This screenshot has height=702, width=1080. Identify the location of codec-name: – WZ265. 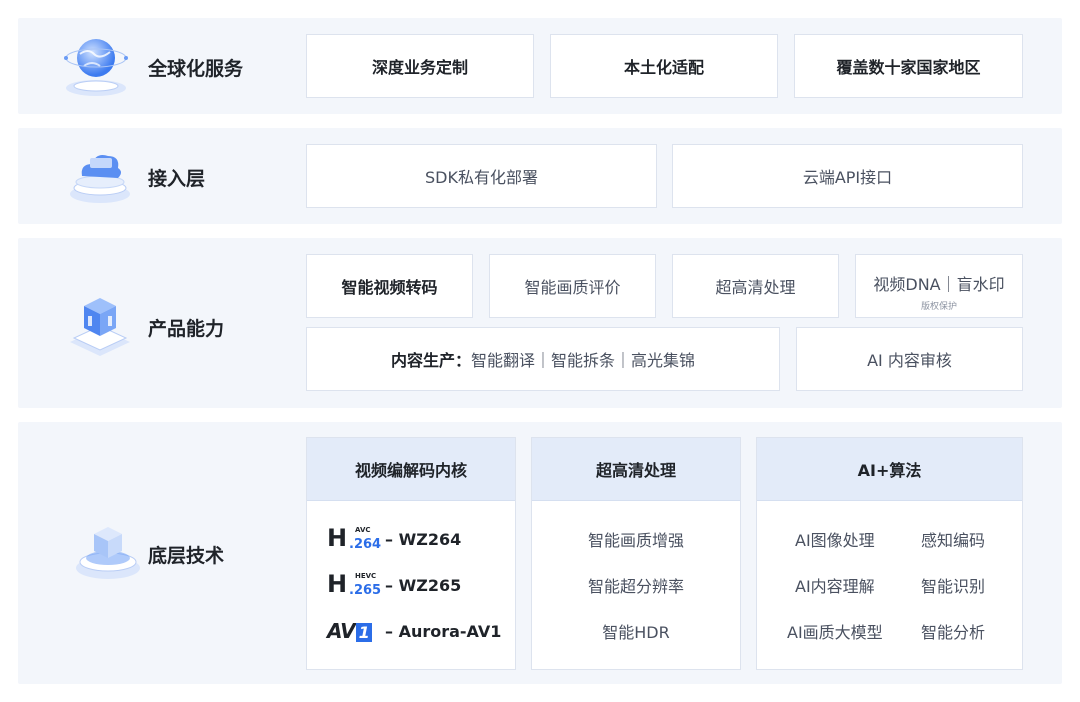
(423, 585).